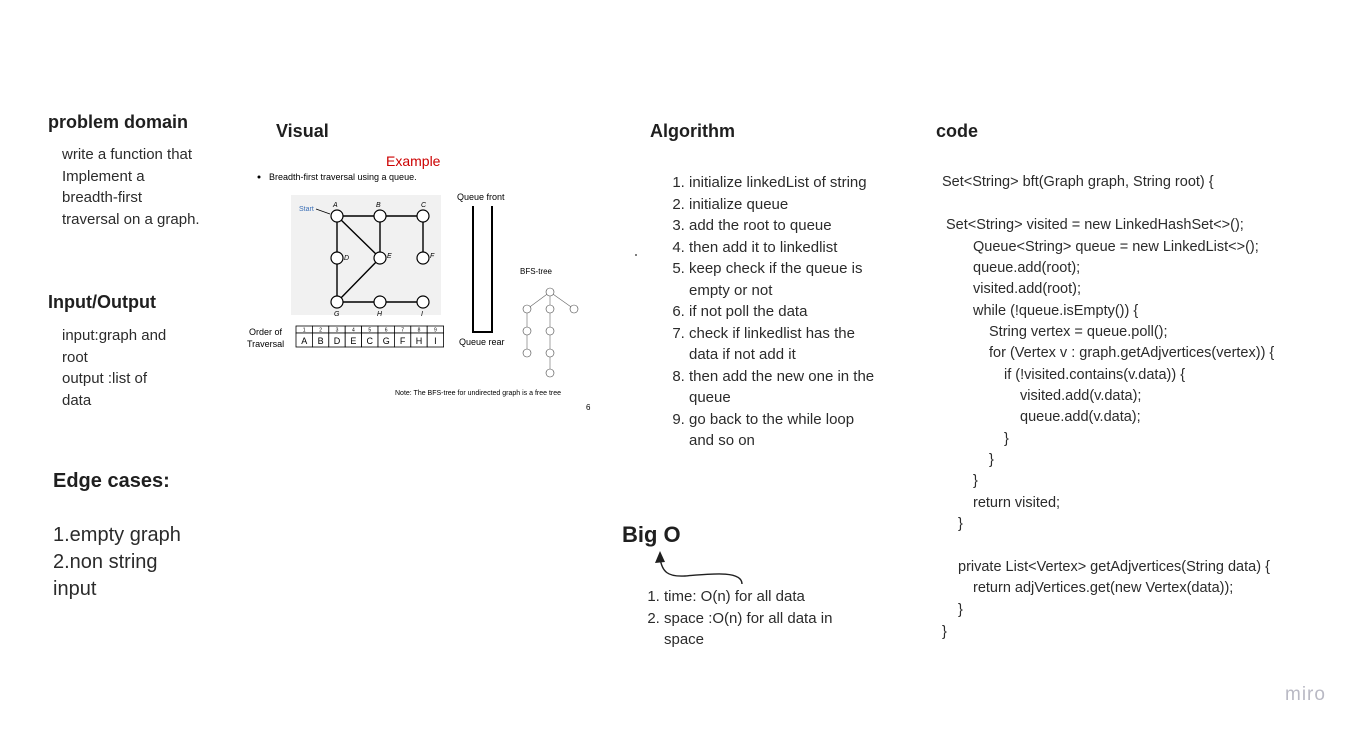 The image size is (1361, 734). I want to click on order-value: H, so click(419, 341).